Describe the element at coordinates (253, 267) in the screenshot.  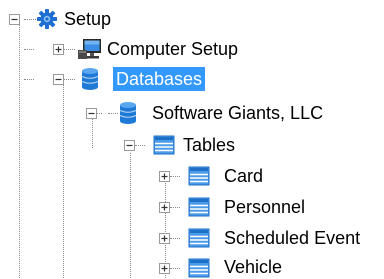
I see `tree-label-vehicle: Vehicle` at that location.